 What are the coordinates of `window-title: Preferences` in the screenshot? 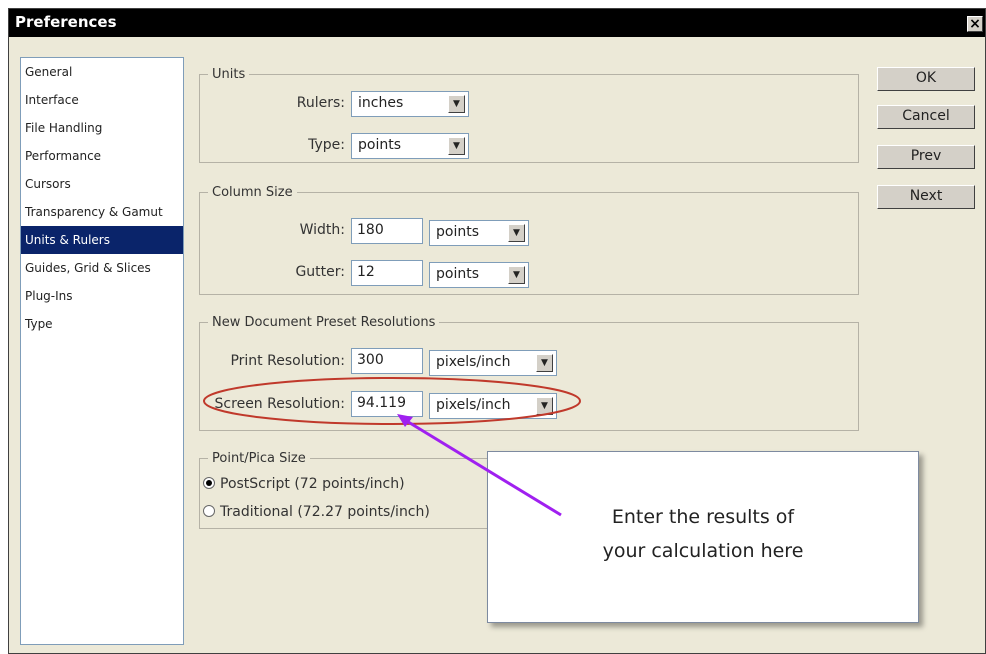 It's located at (66, 22).